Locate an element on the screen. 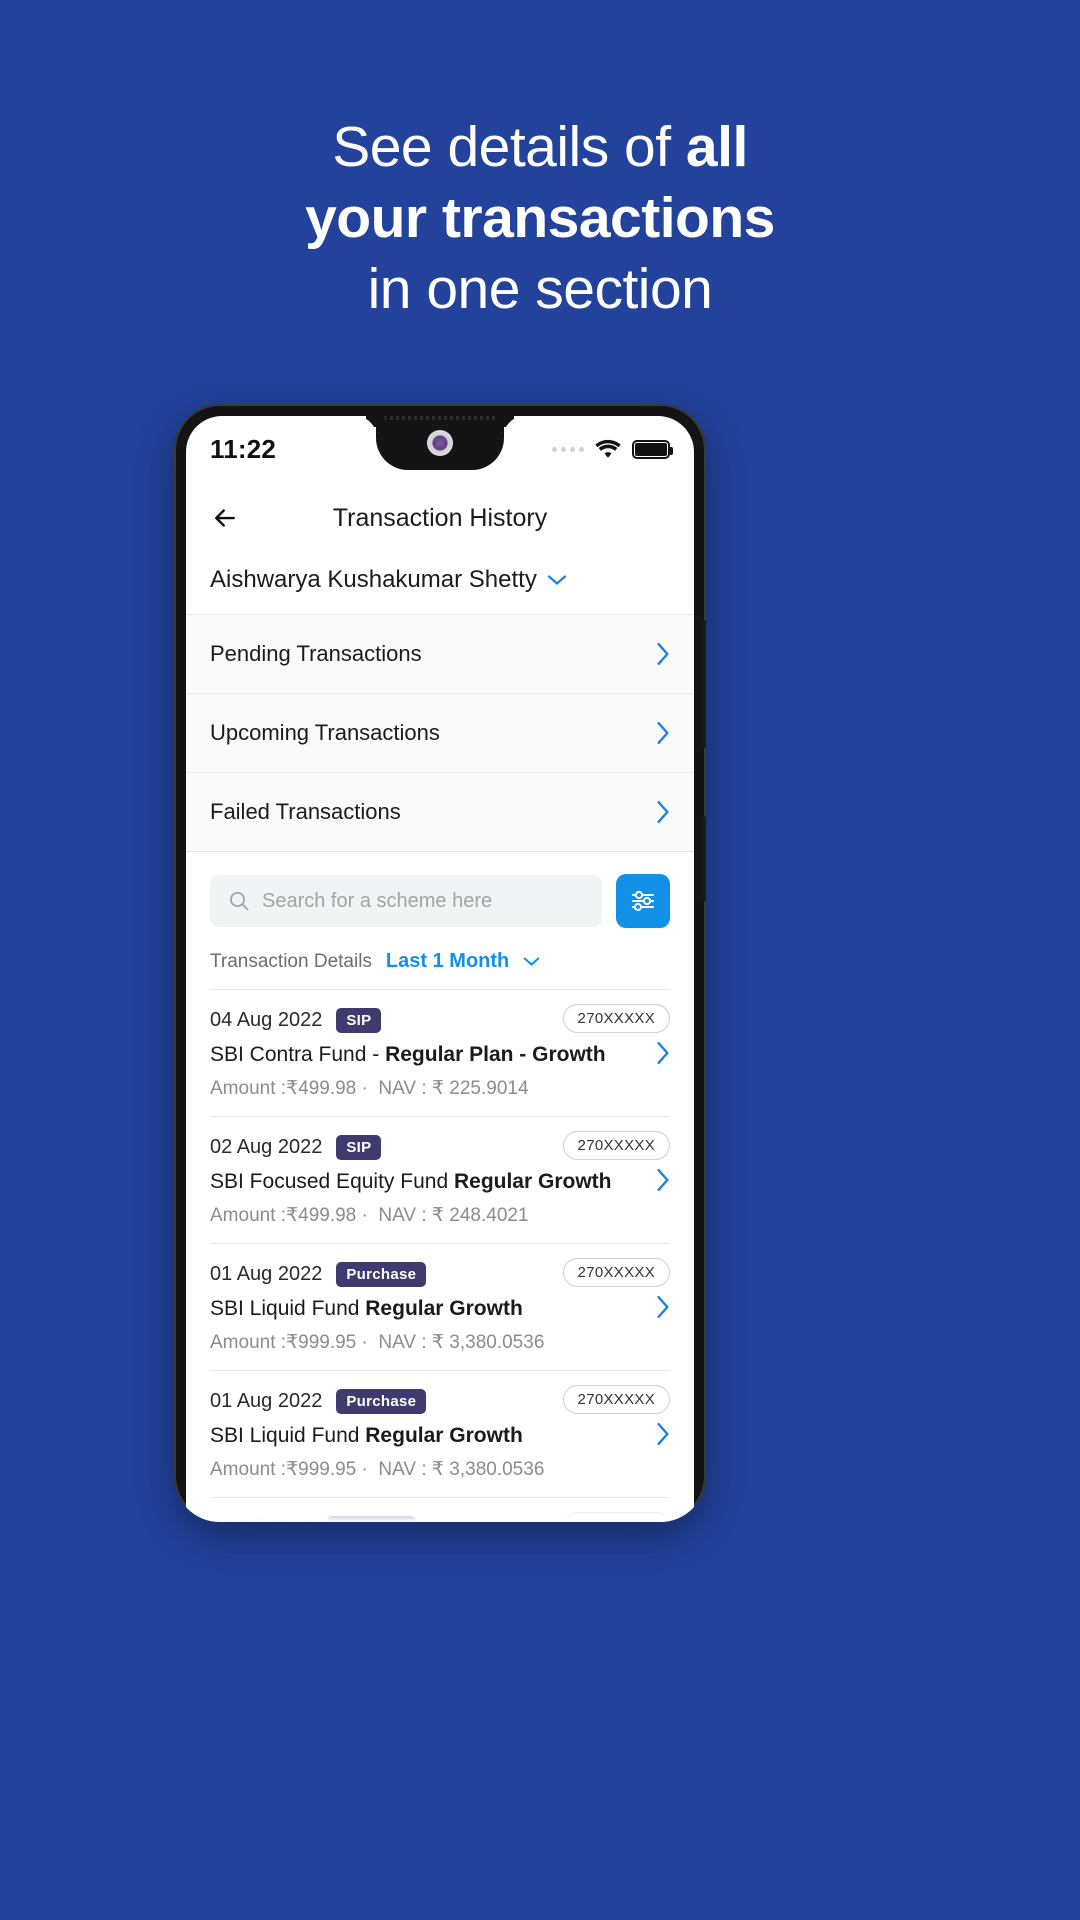 Image resolution: width=1080 pixels, height=1920 pixels. search-icon is located at coordinates (239, 901).